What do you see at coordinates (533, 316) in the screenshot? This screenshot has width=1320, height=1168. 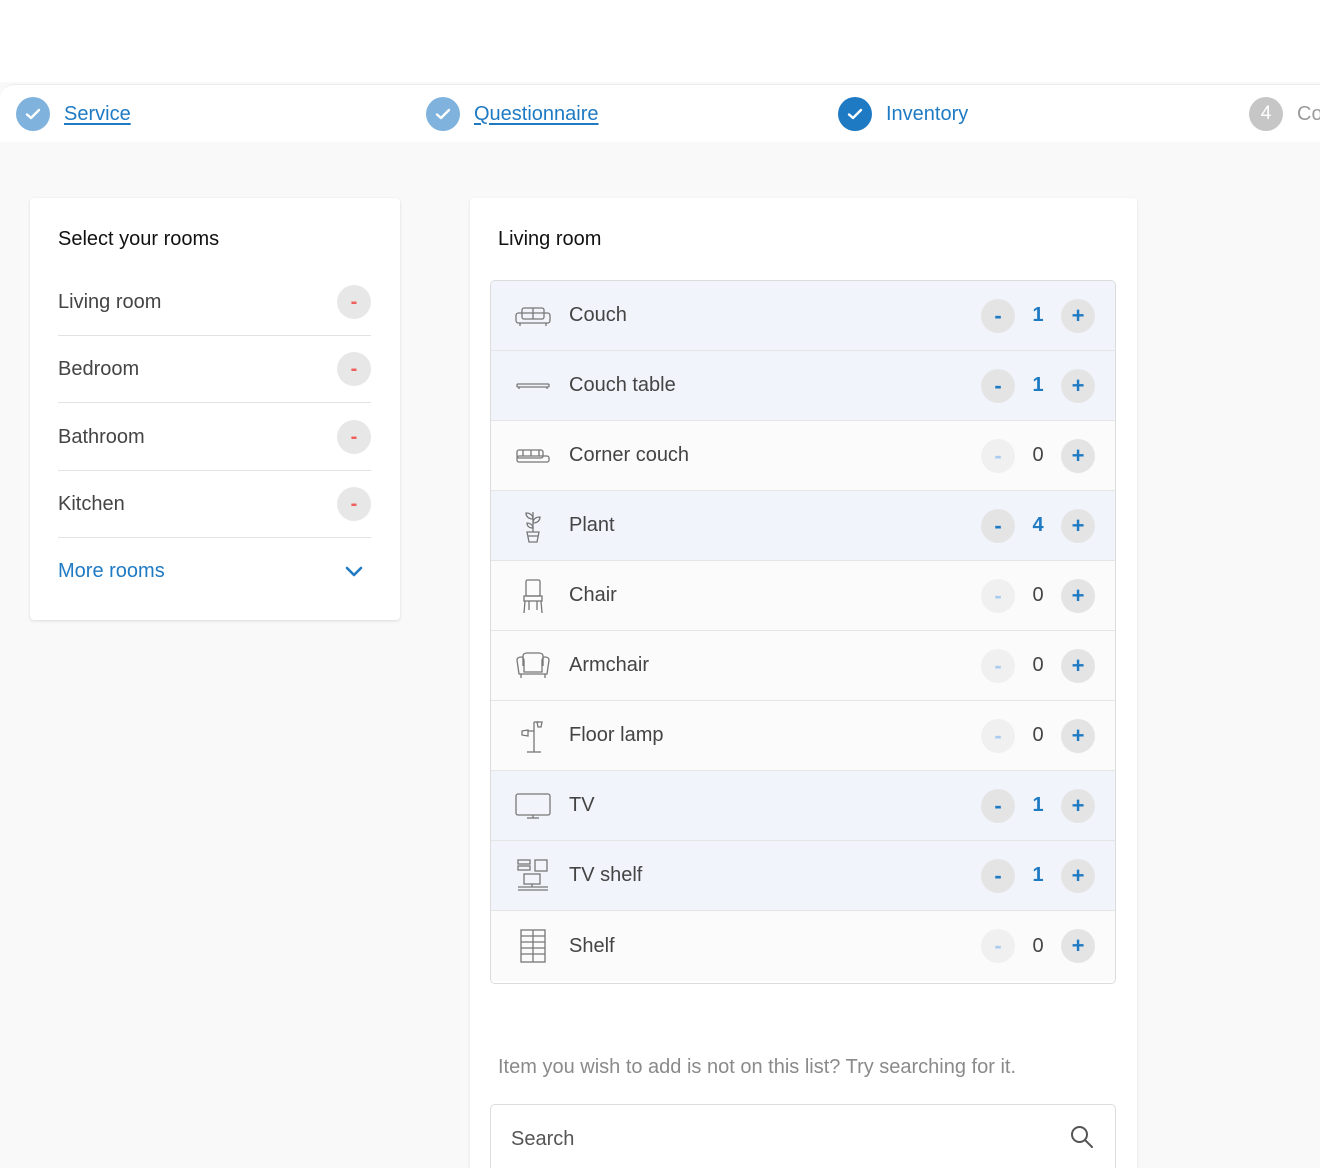 I see `couch-icon` at bounding box center [533, 316].